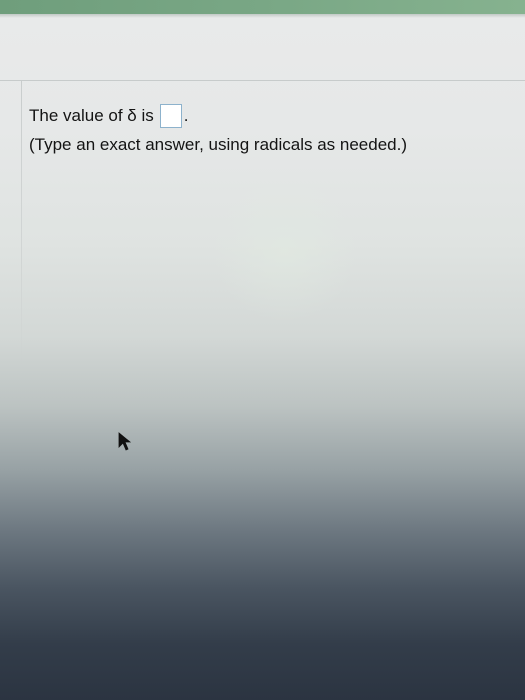 The image size is (525, 700). I want to click on left-margin-divider, so click(21, 231).